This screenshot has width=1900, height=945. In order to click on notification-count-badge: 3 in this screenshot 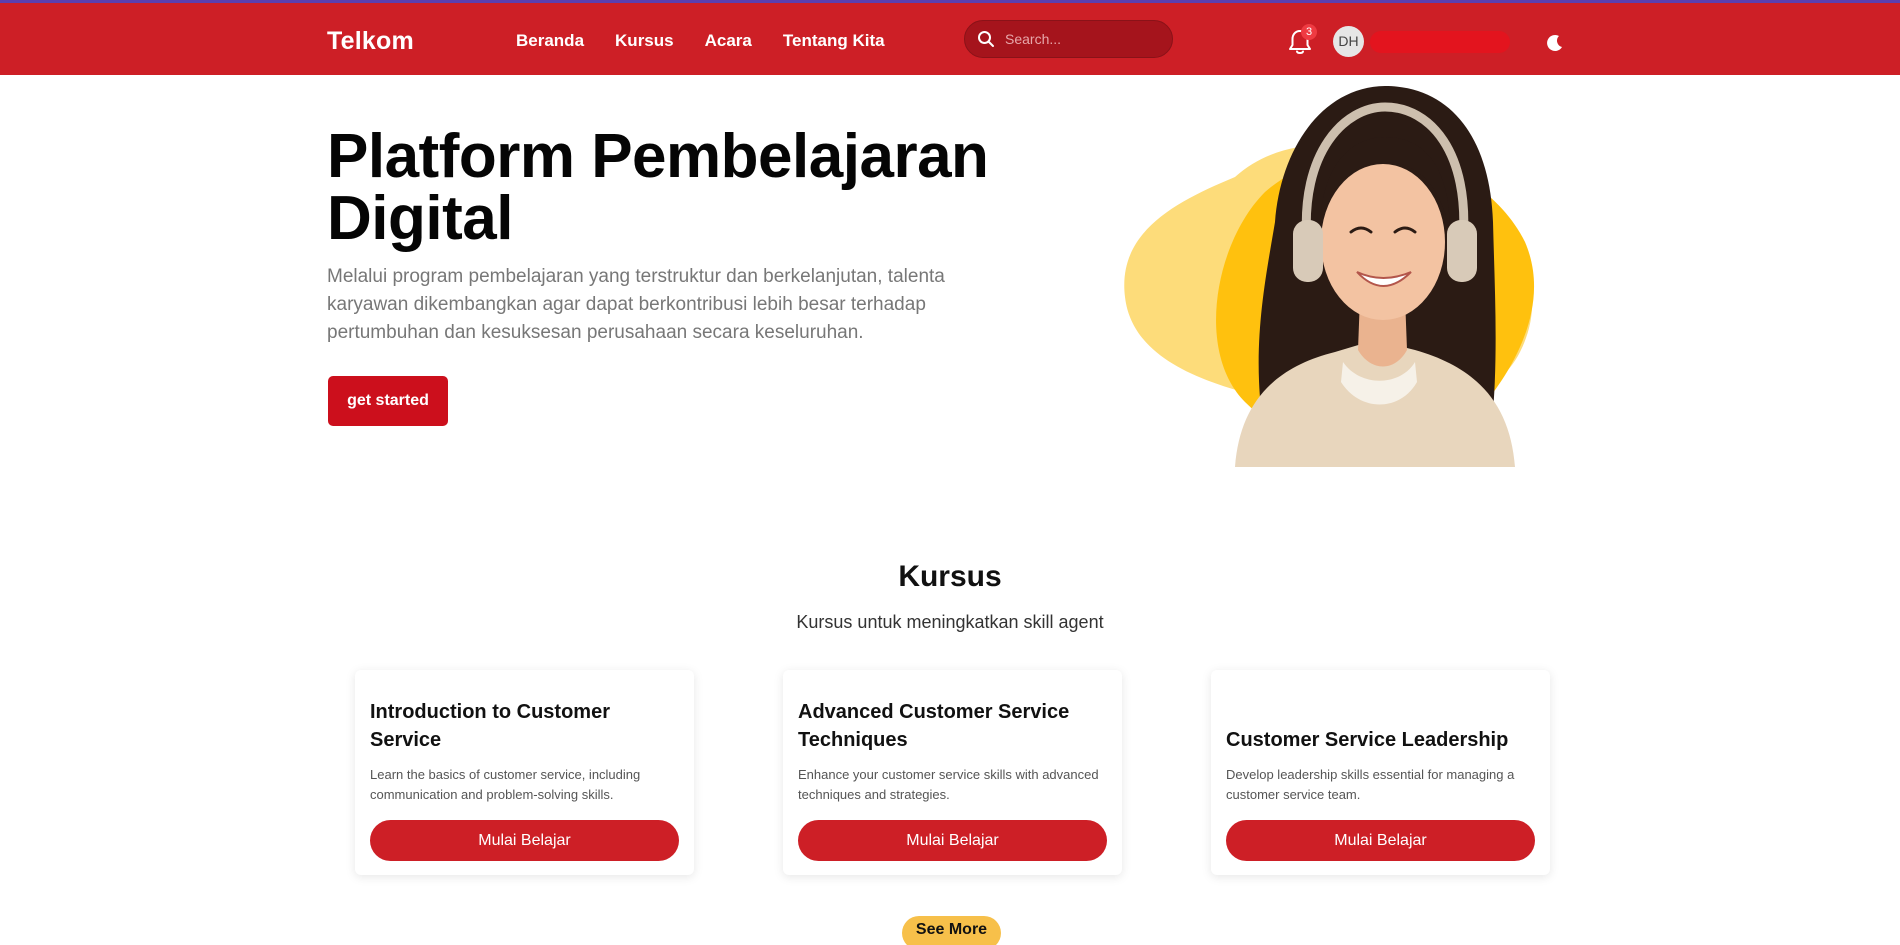, I will do `click(1309, 32)`.